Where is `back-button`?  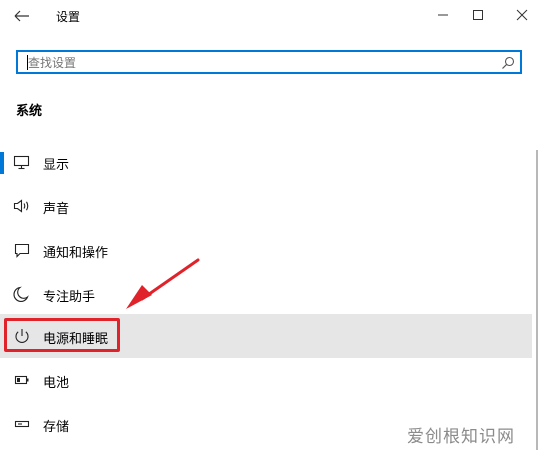
back-button is located at coordinates (22, 16).